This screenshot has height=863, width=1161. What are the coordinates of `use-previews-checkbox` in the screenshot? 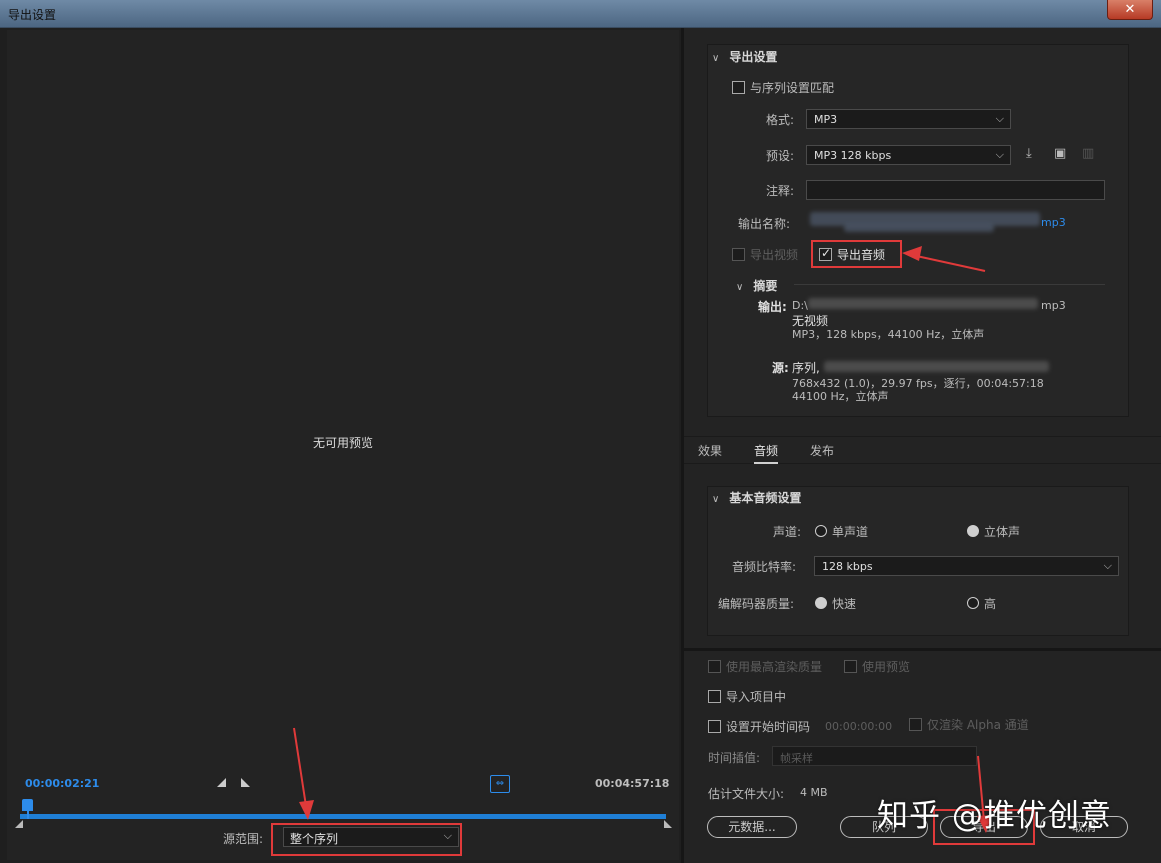 It's located at (850, 666).